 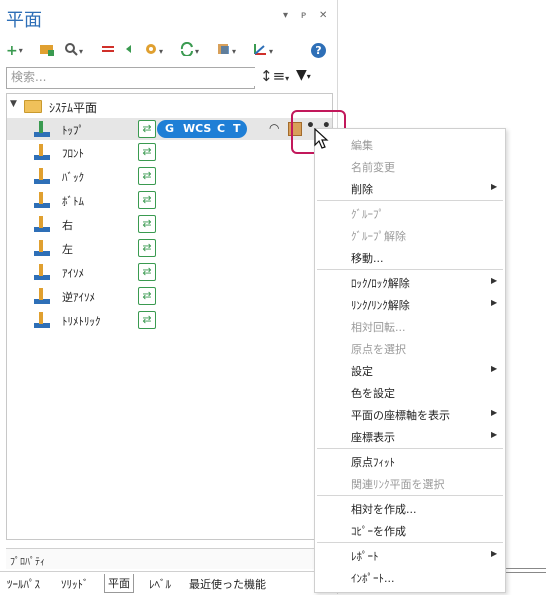 I want to click on search-input, so click(x=131, y=77).